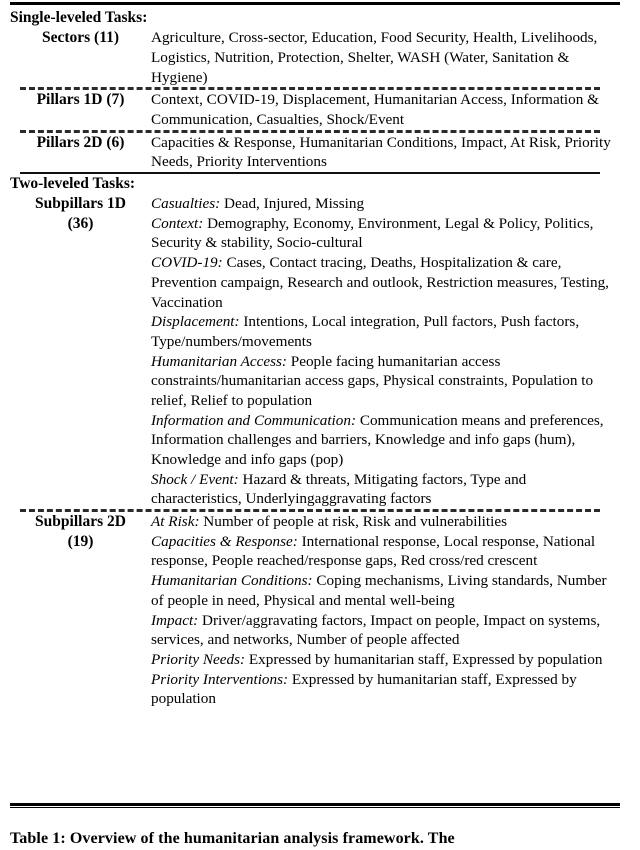  Describe the element at coordinates (187, 263) in the screenshot. I see `entry-key: COVID-19:` at that location.